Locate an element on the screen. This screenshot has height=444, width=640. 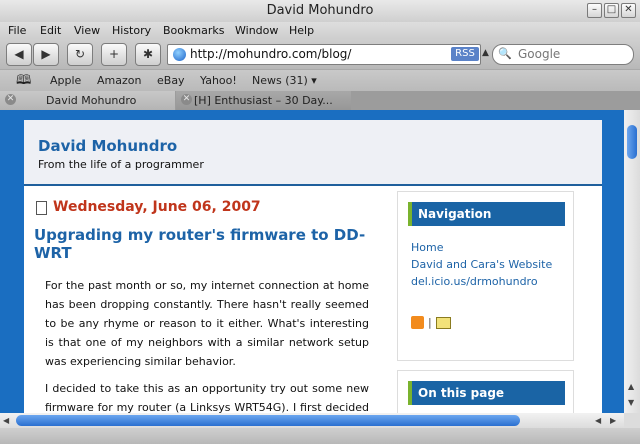
bookmark-apple: Apple is located at coordinates (65, 80).